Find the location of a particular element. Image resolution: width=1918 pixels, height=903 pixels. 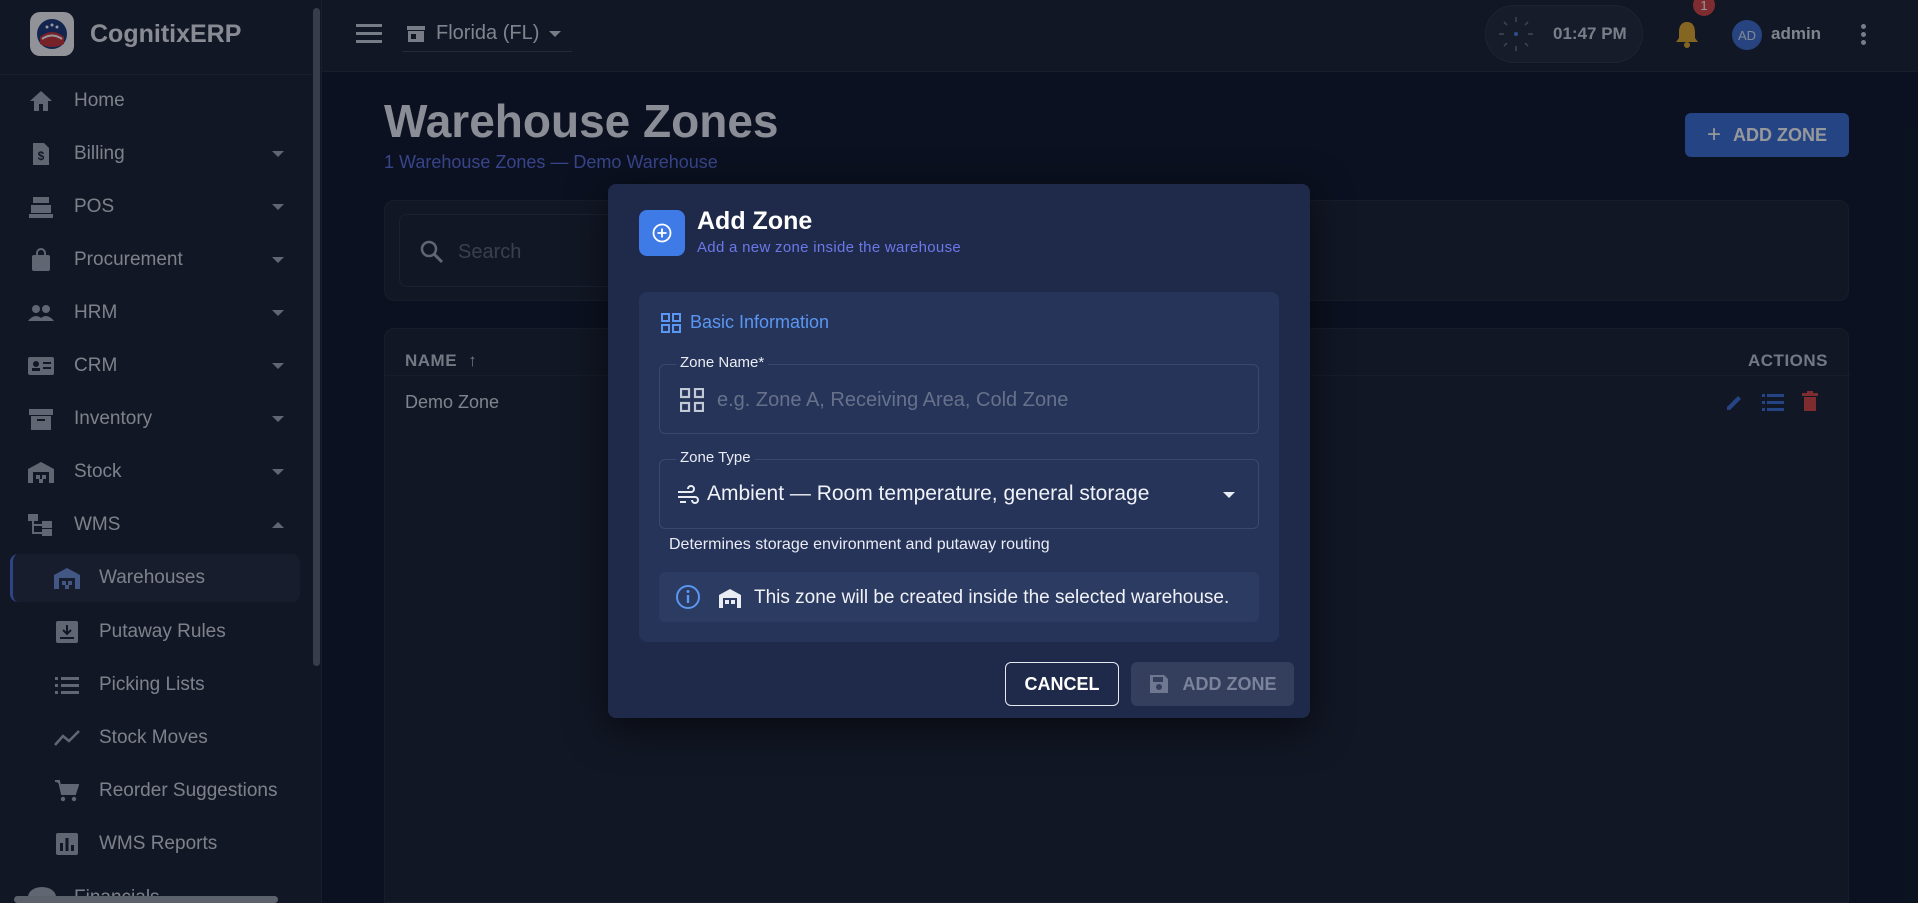

dialog-title: Add Zone is located at coordinates (755, 221).